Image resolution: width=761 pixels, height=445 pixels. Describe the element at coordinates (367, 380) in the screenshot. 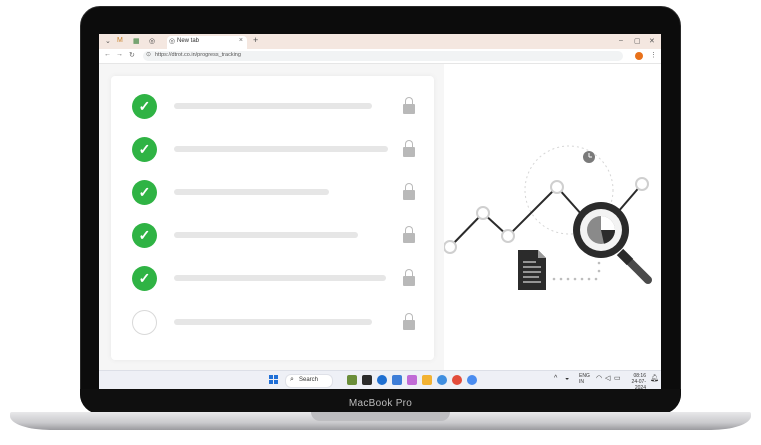

I see `task-view-icon` at that location.